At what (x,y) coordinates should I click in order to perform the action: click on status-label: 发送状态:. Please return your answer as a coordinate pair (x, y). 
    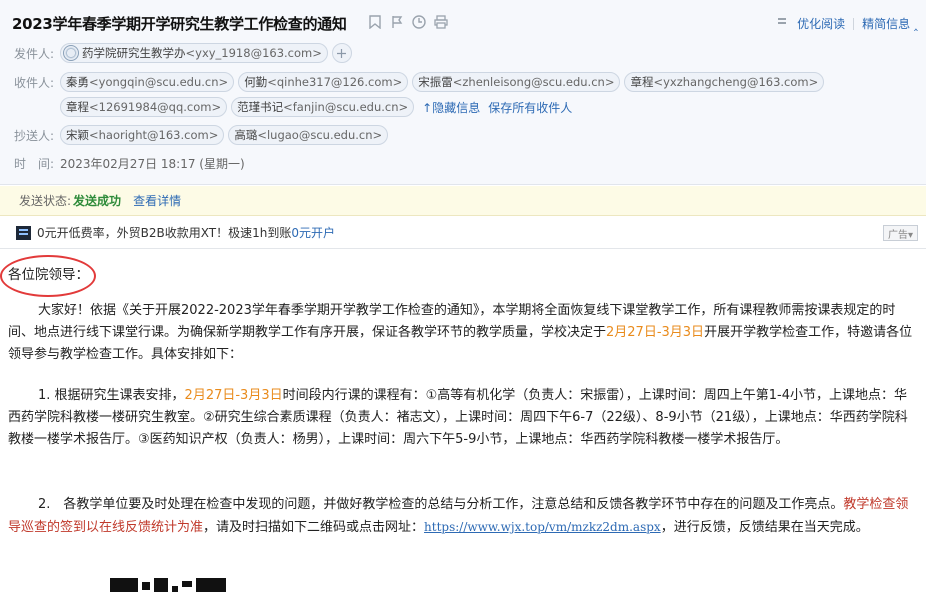
    Looking at the image, I should click on (45, 201).